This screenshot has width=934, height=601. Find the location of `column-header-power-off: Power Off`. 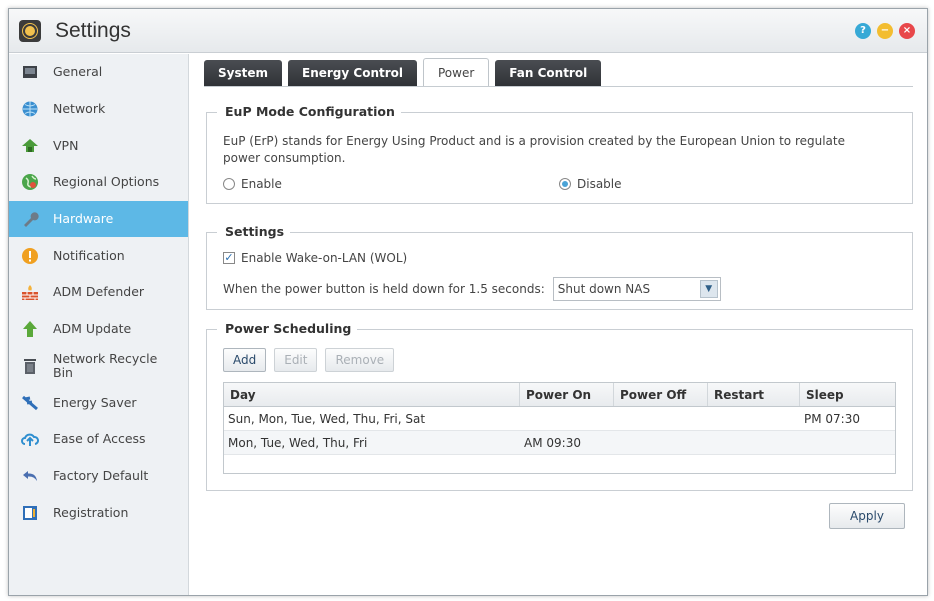

column-header-power-off: Power Off is located at coordinates (661, 394).